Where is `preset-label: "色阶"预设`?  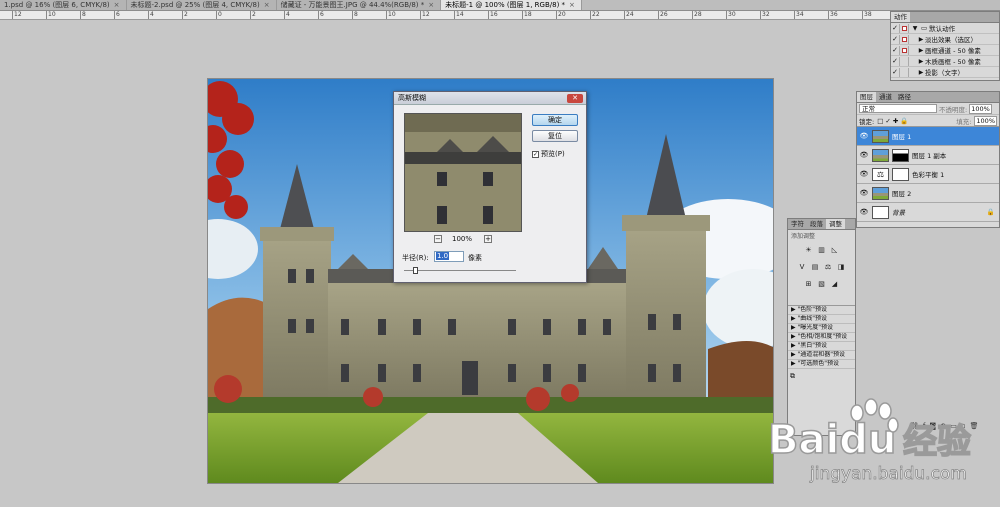 preset-label: "色阶"预设 is located at coordinates (812, 309).